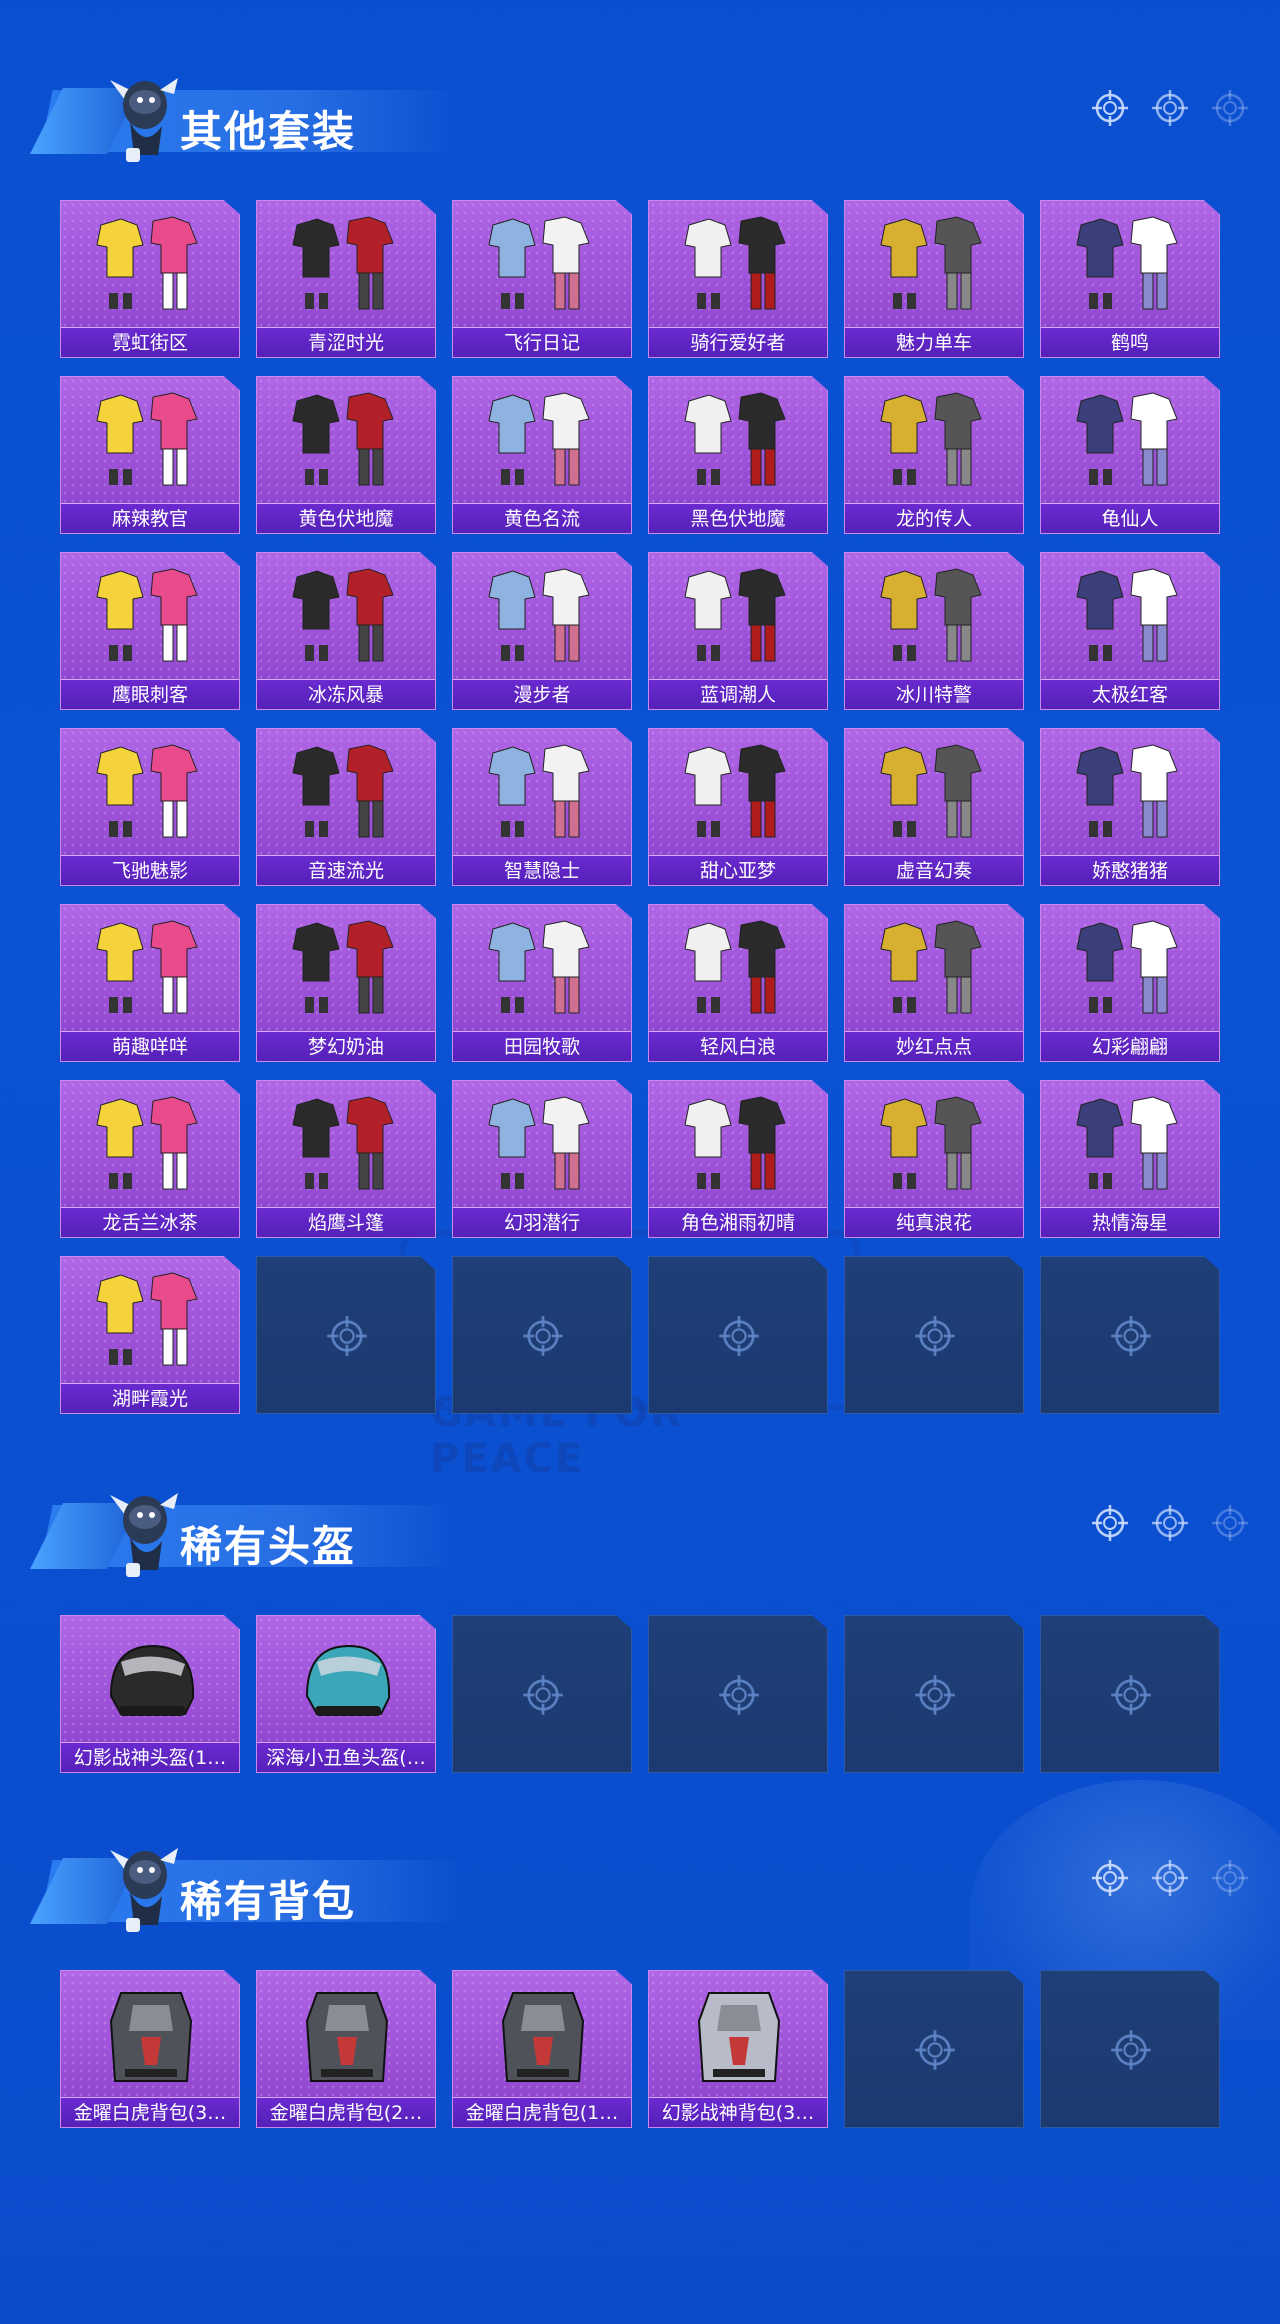  Describe the element at coordinates (346, 1222) in the screenshot. I see `item-label: 焰鹰斗篷` at that location.